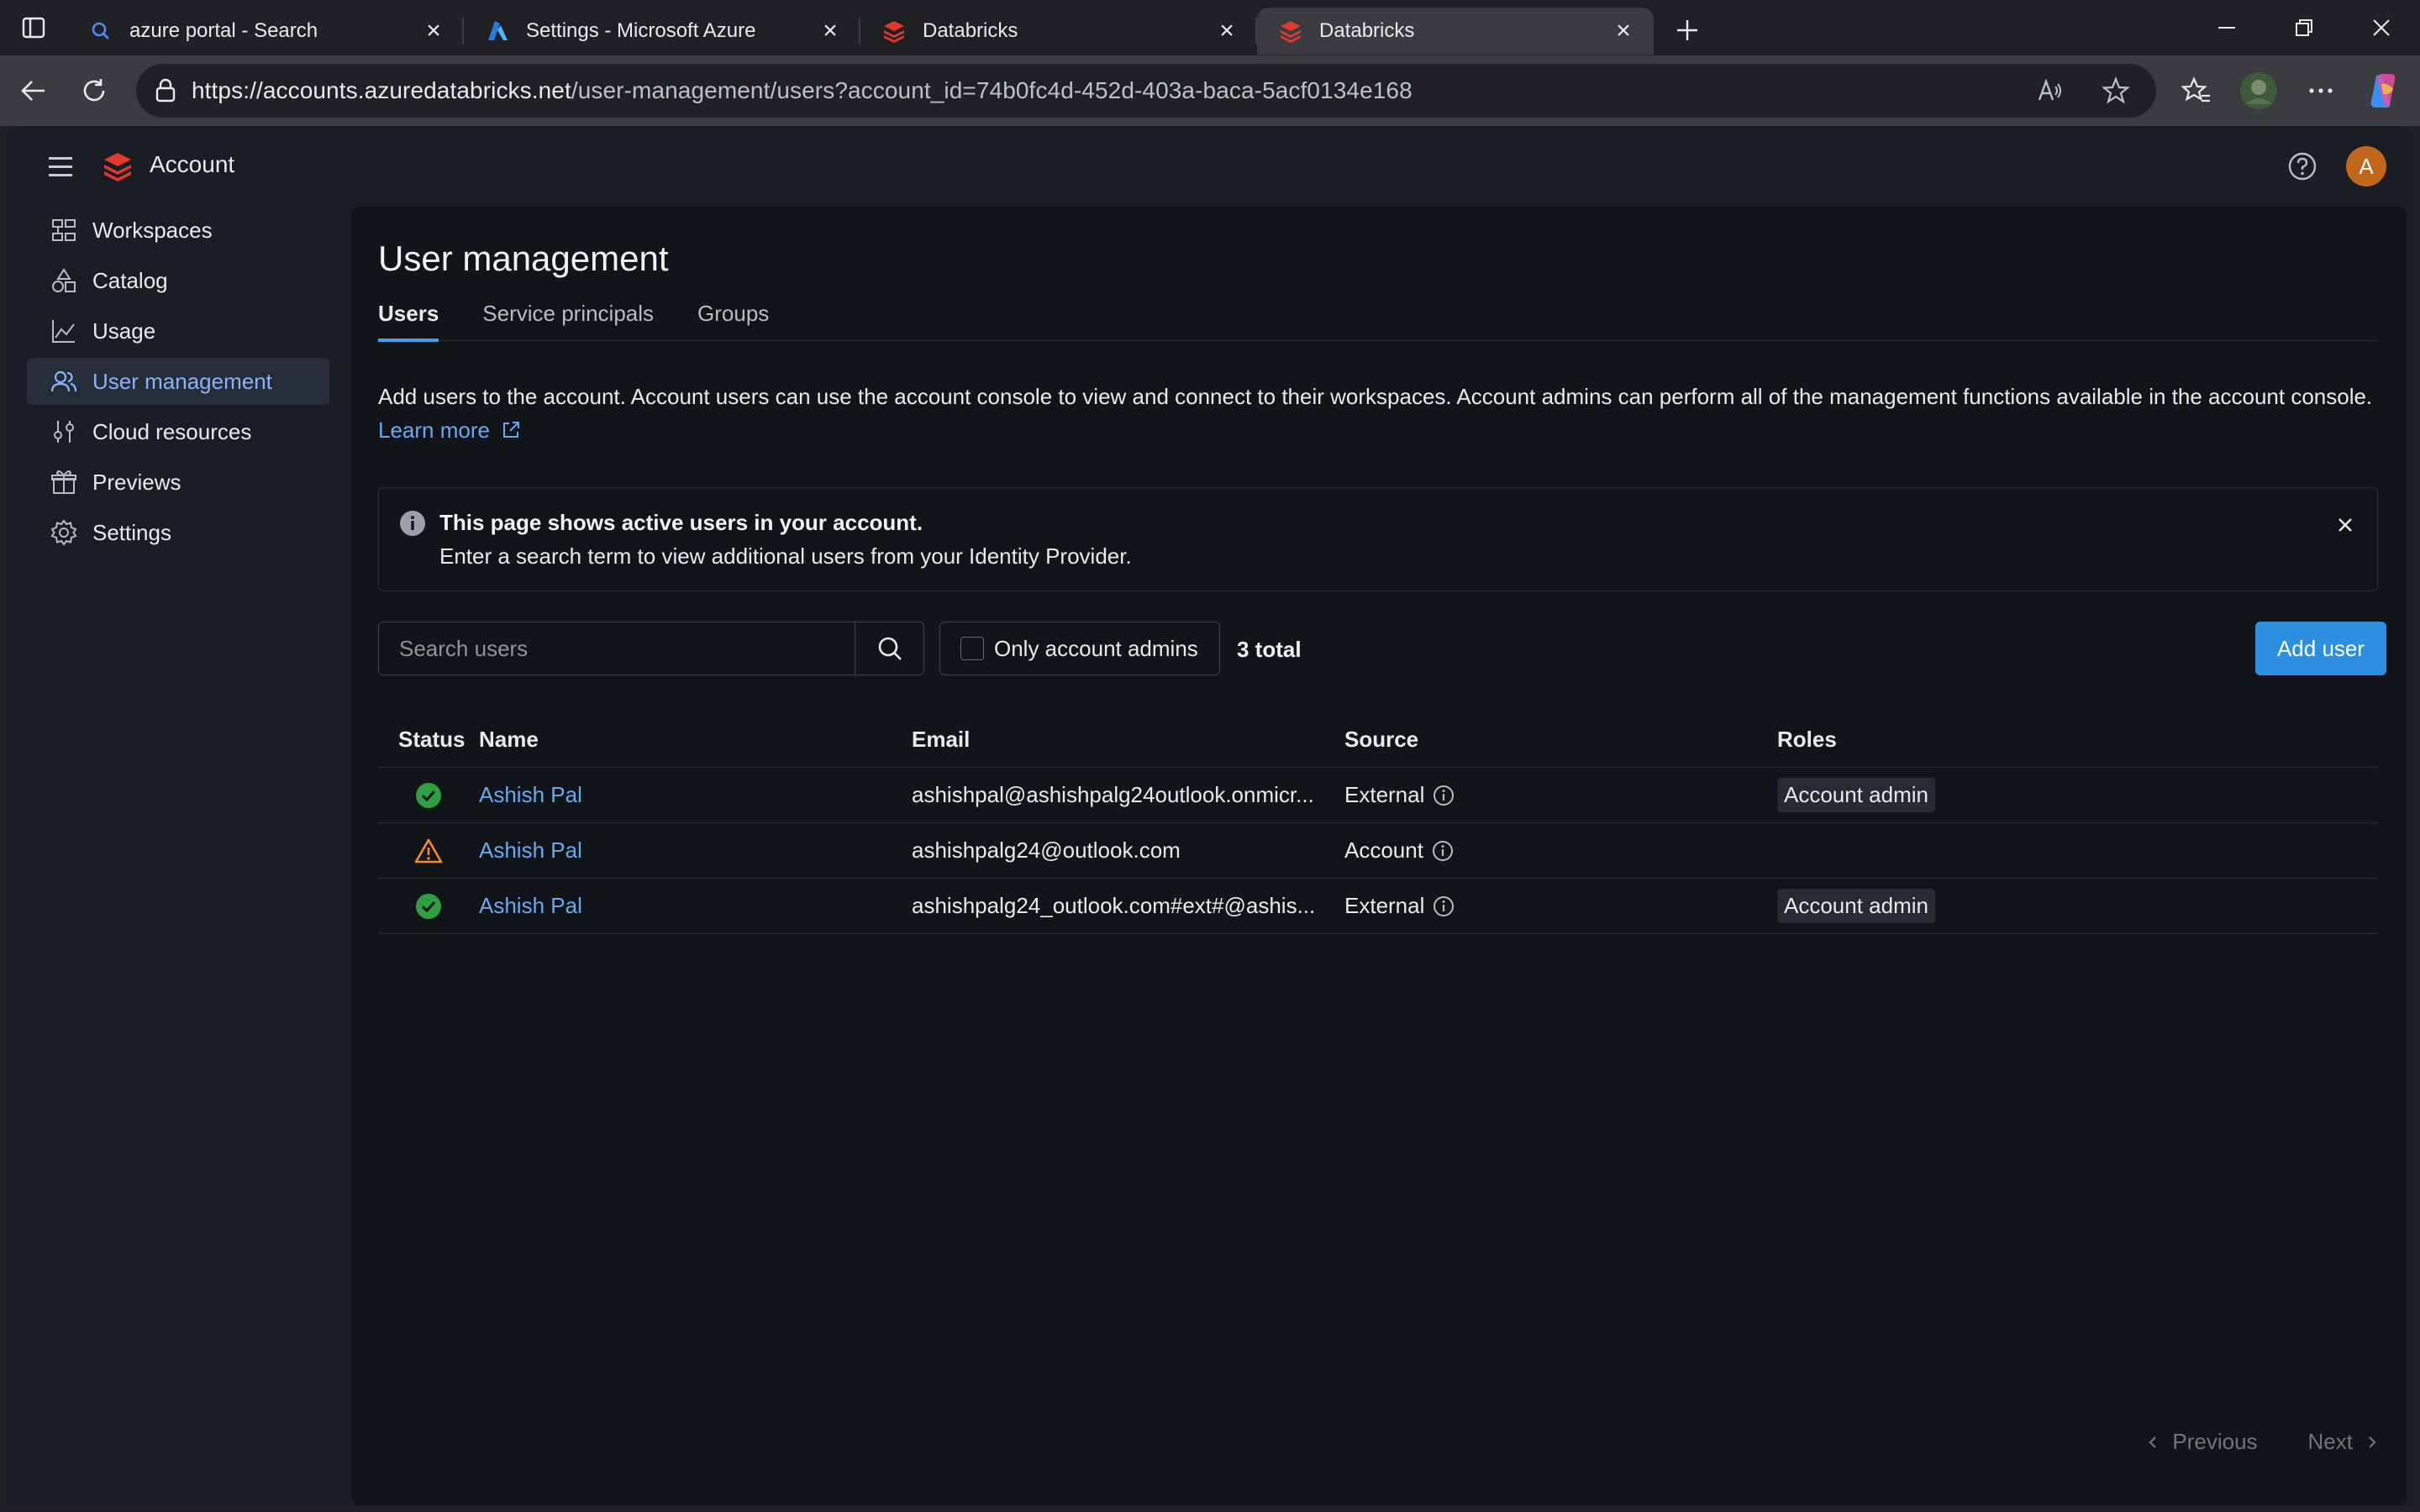  I want to click on close-icon, so click(2345, 525).